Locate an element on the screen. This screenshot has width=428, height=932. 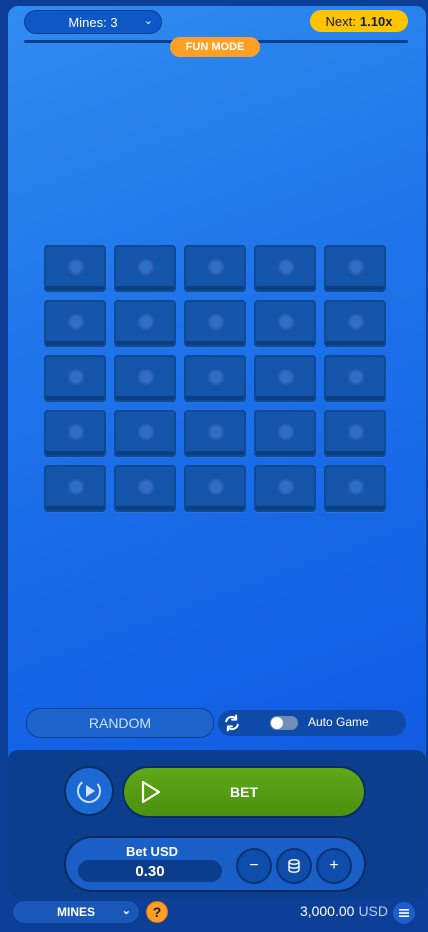
bet-button: BET is located at coordinates (244, 792).